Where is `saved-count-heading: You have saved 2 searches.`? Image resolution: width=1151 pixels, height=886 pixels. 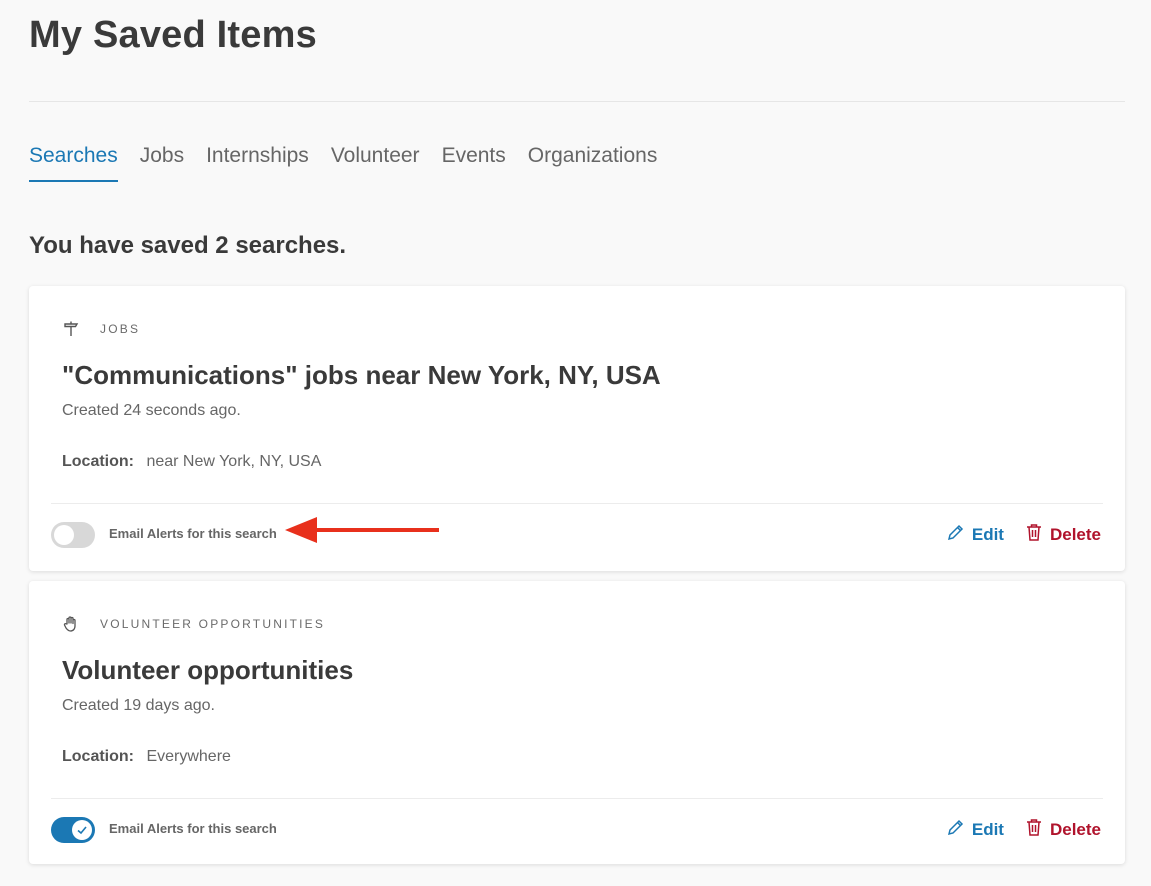
saved-count-heading: You have saved 2 searches. is located at coordinates (188, 245).